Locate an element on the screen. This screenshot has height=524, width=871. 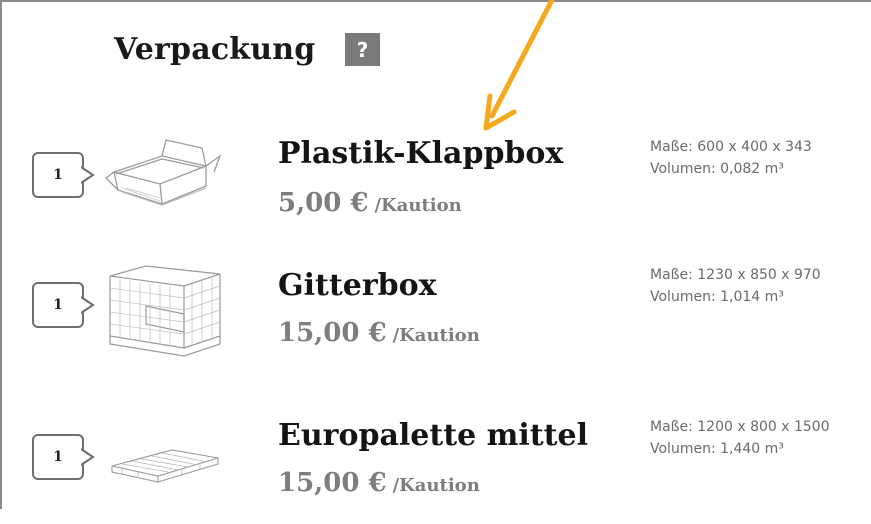
product-price: 5,00 €/Kaution is located at coordinates (370, 203).